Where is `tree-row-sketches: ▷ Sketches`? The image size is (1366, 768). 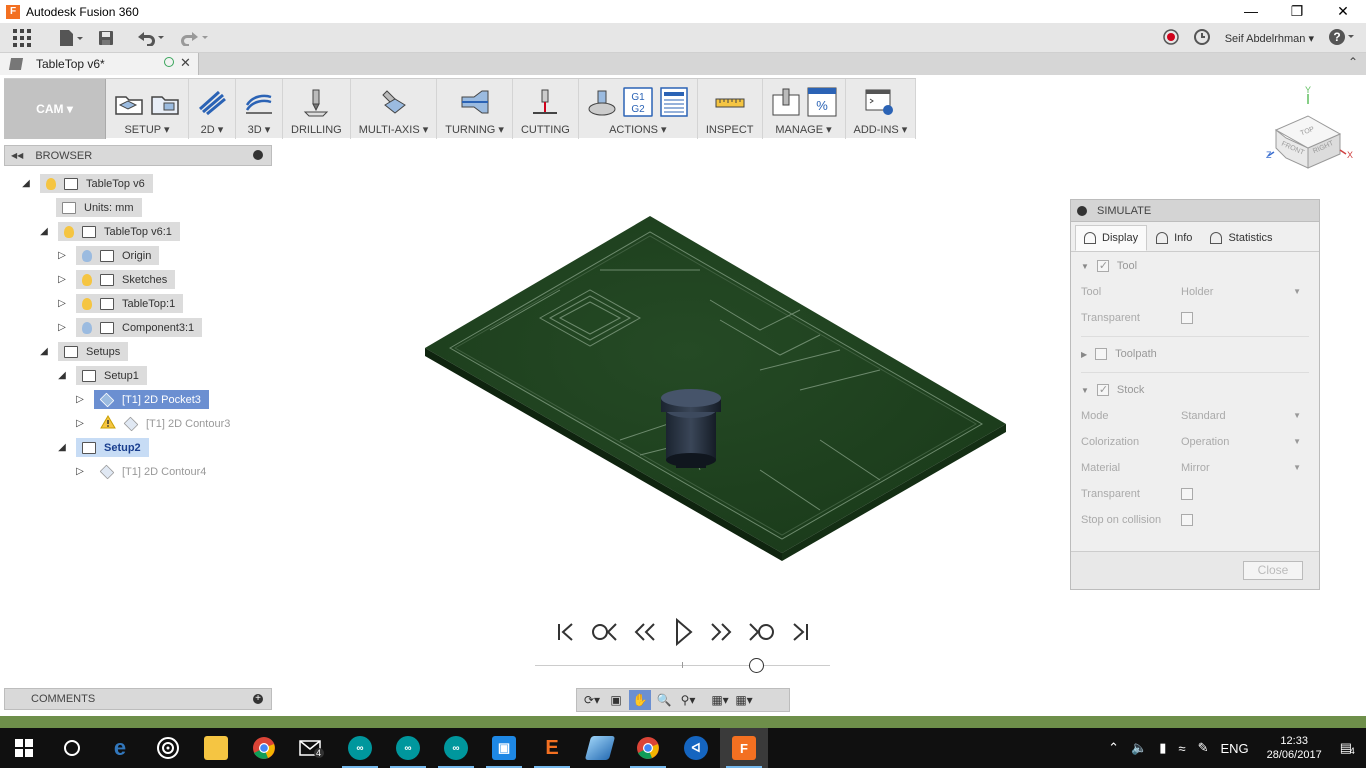
tree-row-sketches: ▷ Sketches is located at coordinates (116, 279).